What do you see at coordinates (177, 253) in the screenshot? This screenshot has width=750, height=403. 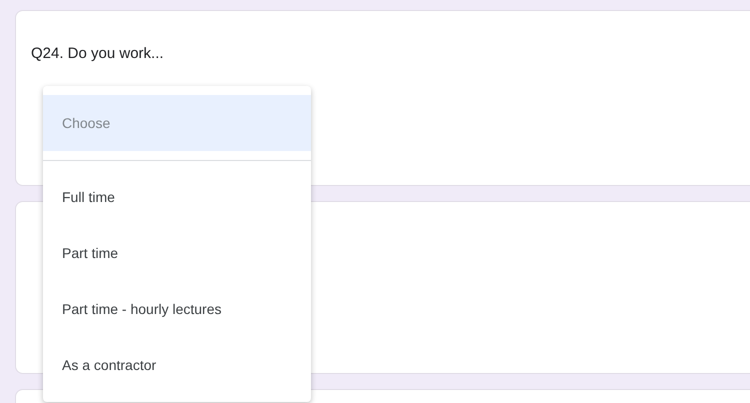 I see `dropdown-option: Part time` at bounding box center [177, 253].